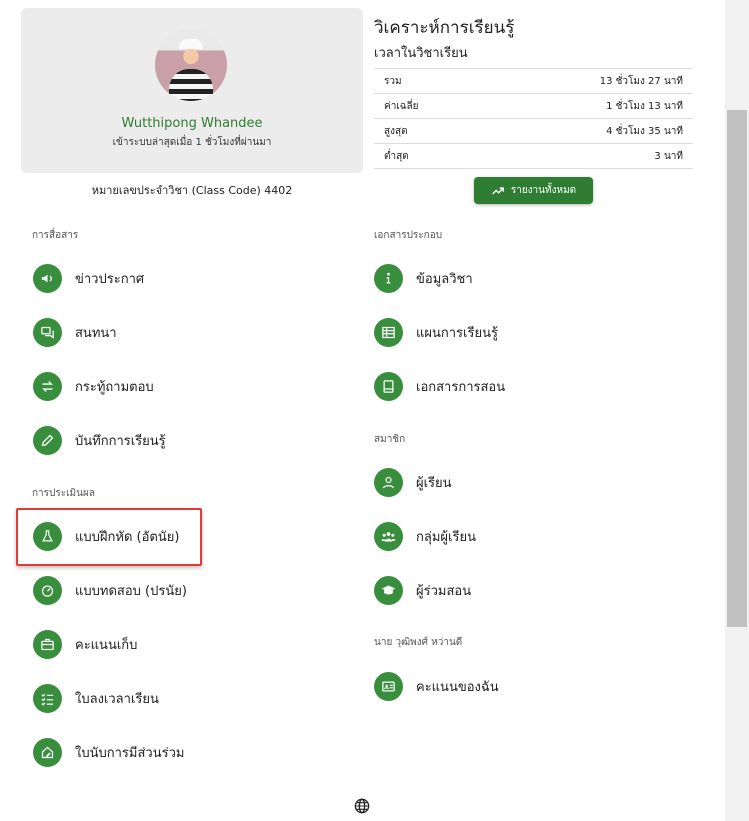  I want to click on menu-journal: บันทึกการเรียนรู้, so click(99, 440).